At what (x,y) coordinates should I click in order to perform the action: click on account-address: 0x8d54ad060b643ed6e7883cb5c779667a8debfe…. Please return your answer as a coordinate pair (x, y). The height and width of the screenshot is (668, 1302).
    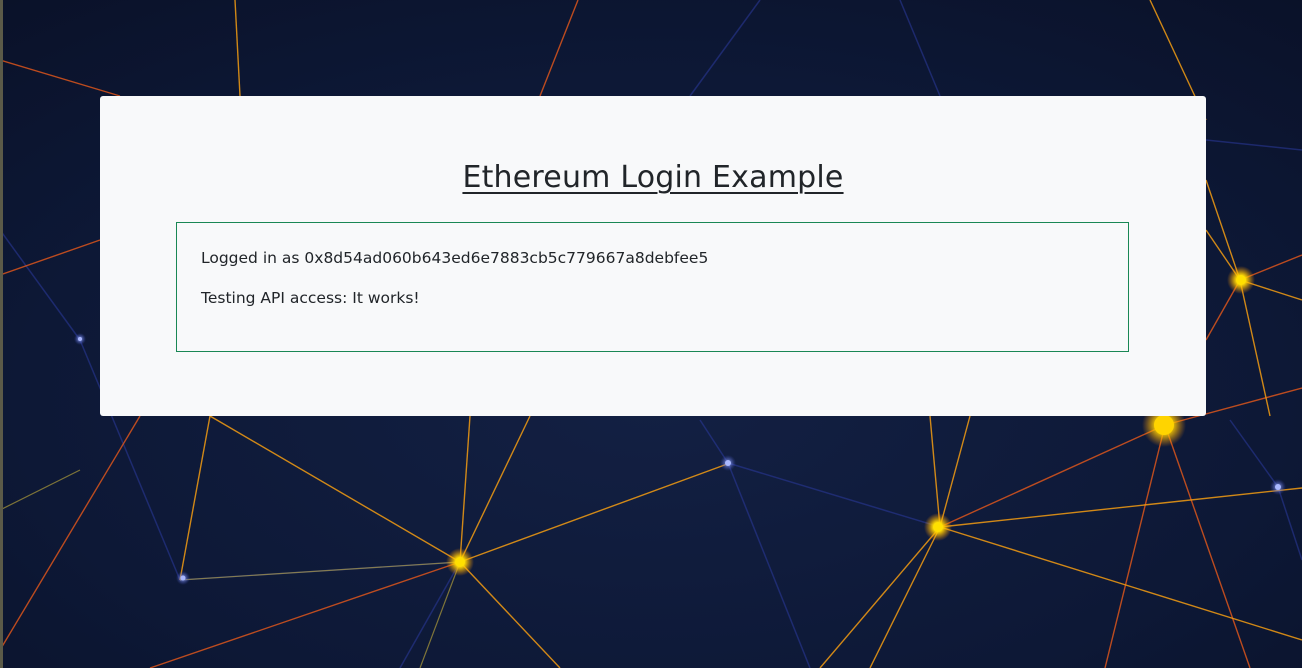
    Looking at the image, I should click on (506, 258).